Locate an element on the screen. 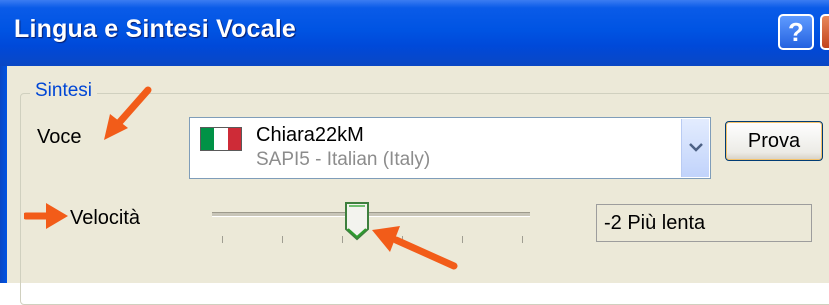 The image size is (829, 305). prova-button: Prova is located at coordinates (774, 141).